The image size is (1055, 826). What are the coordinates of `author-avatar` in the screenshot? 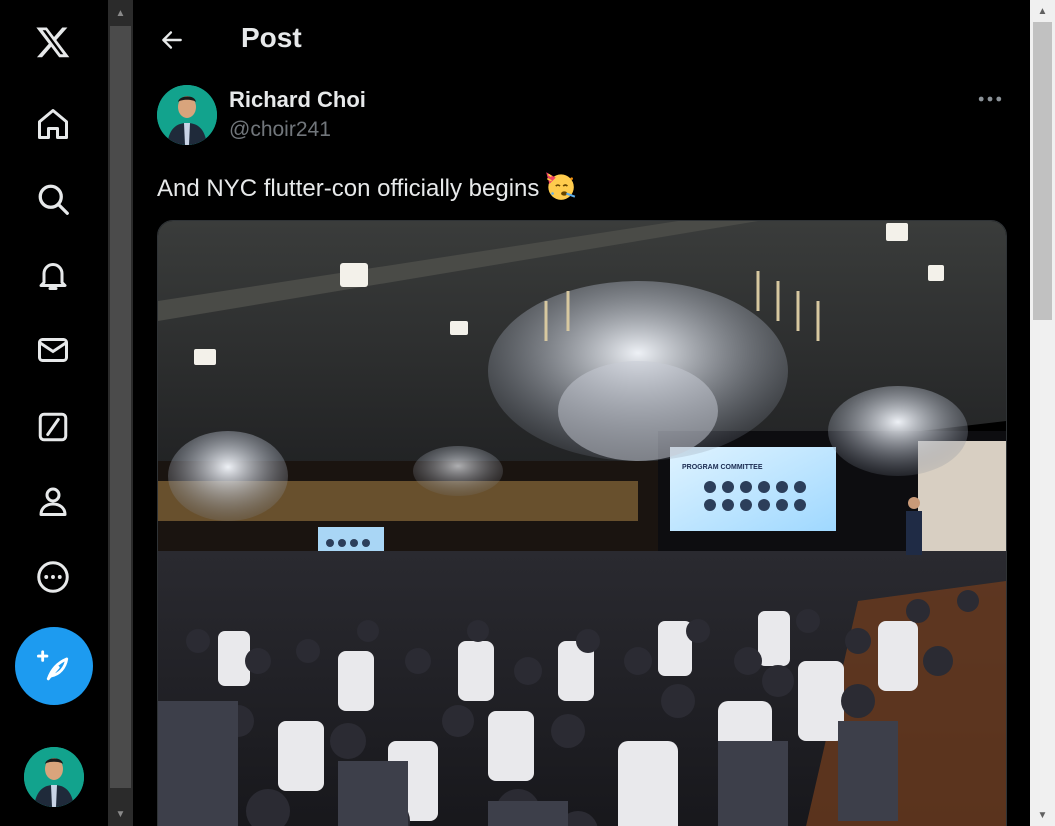 It's located at (187, 115).